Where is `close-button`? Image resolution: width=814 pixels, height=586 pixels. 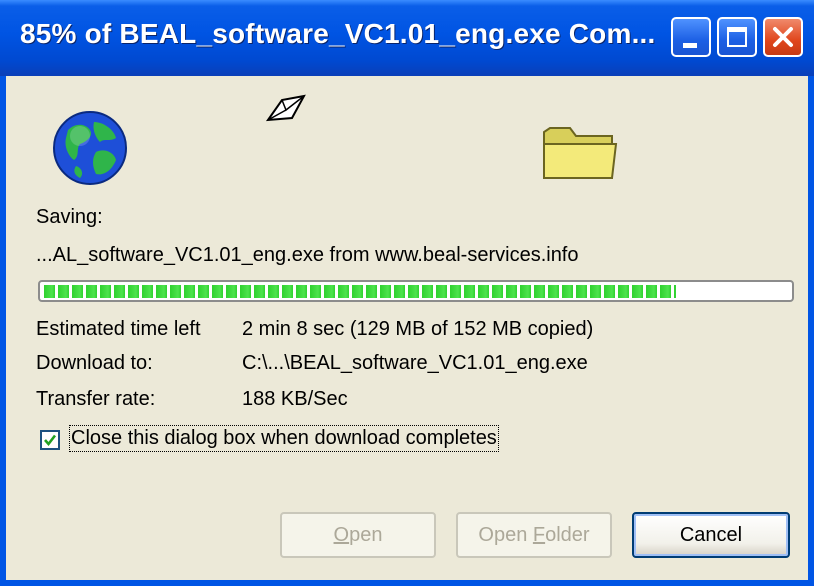 close-button is located at coordinates (783, 37).